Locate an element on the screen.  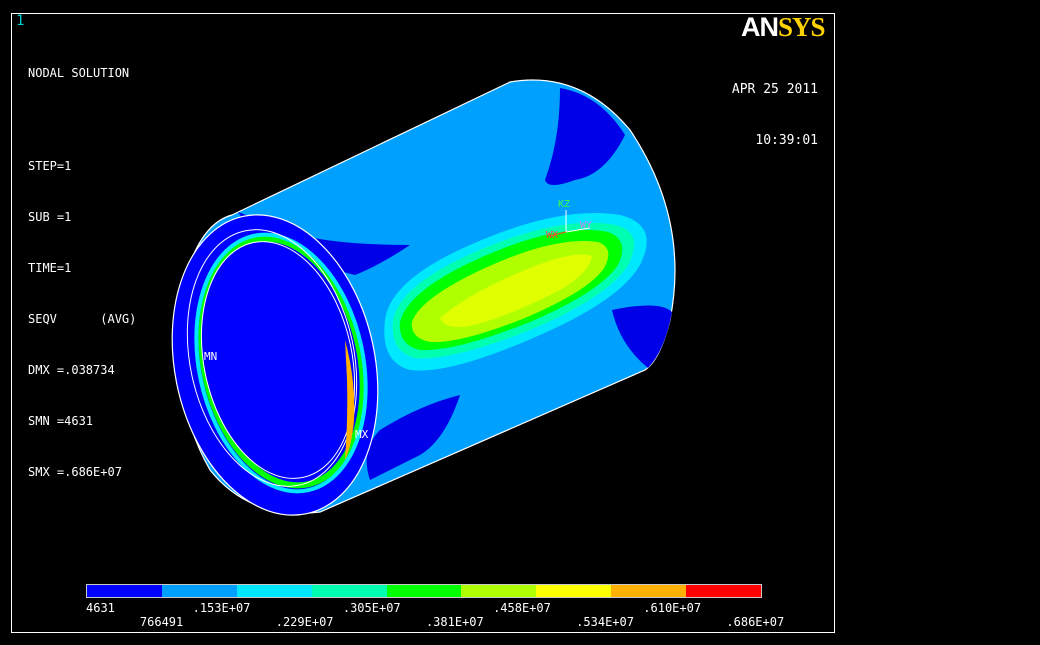
axis-z-label: KZ is located at coordinates (564, 204).